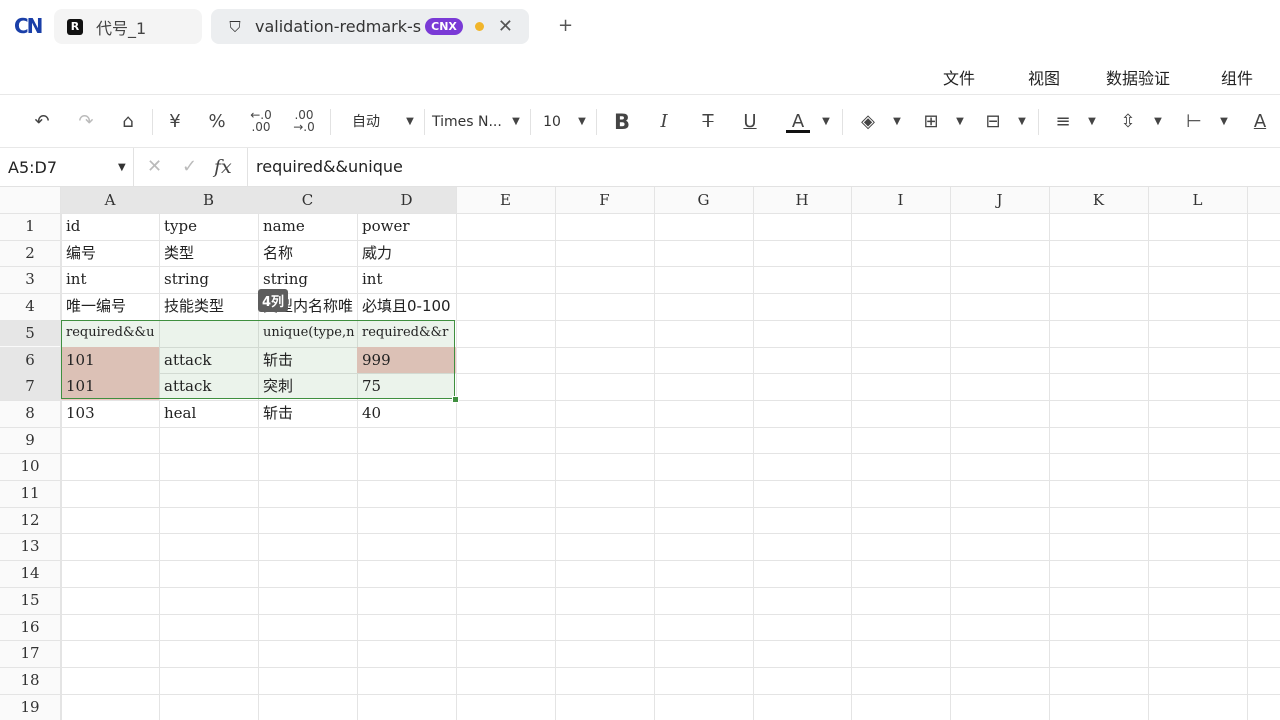 The width and height of the screenshot is (1280, 720). I want to click on row-header: 2, so click(30, 253).